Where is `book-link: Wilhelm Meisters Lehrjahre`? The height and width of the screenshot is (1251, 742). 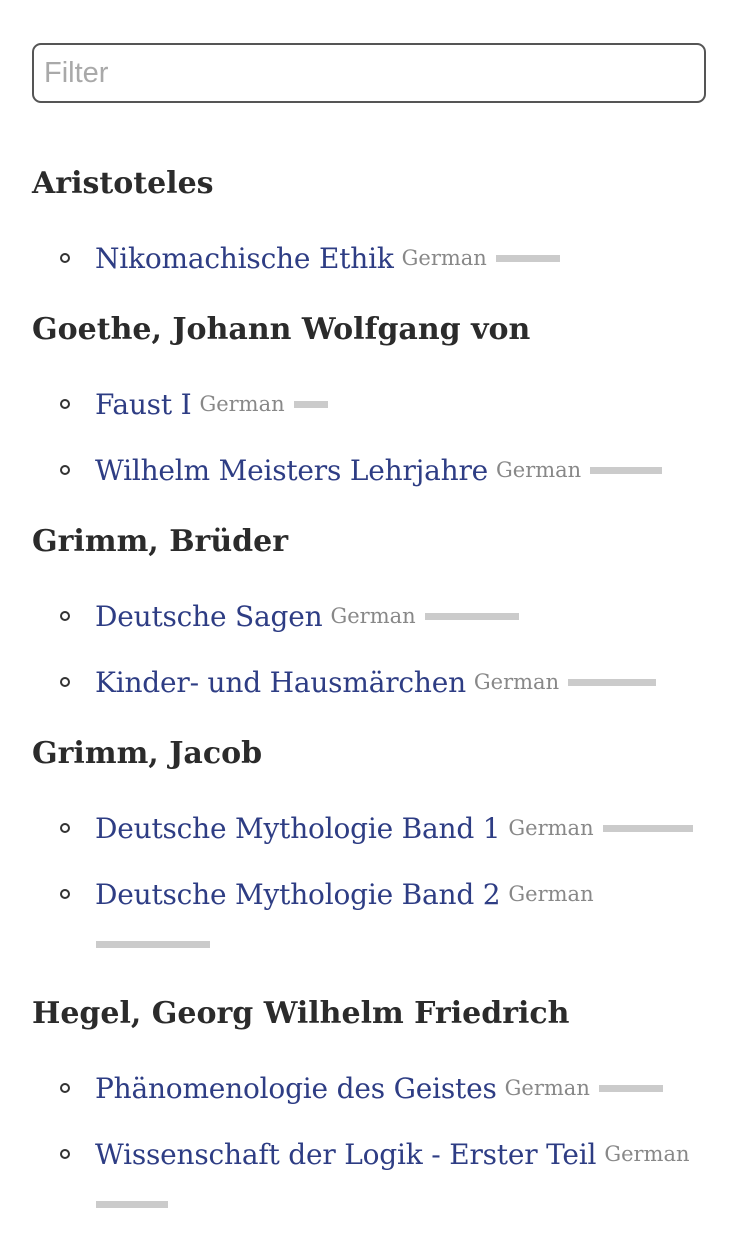
book-link: Wilhelm Meisters Lehrjahre is located at coordinates (291, 470).